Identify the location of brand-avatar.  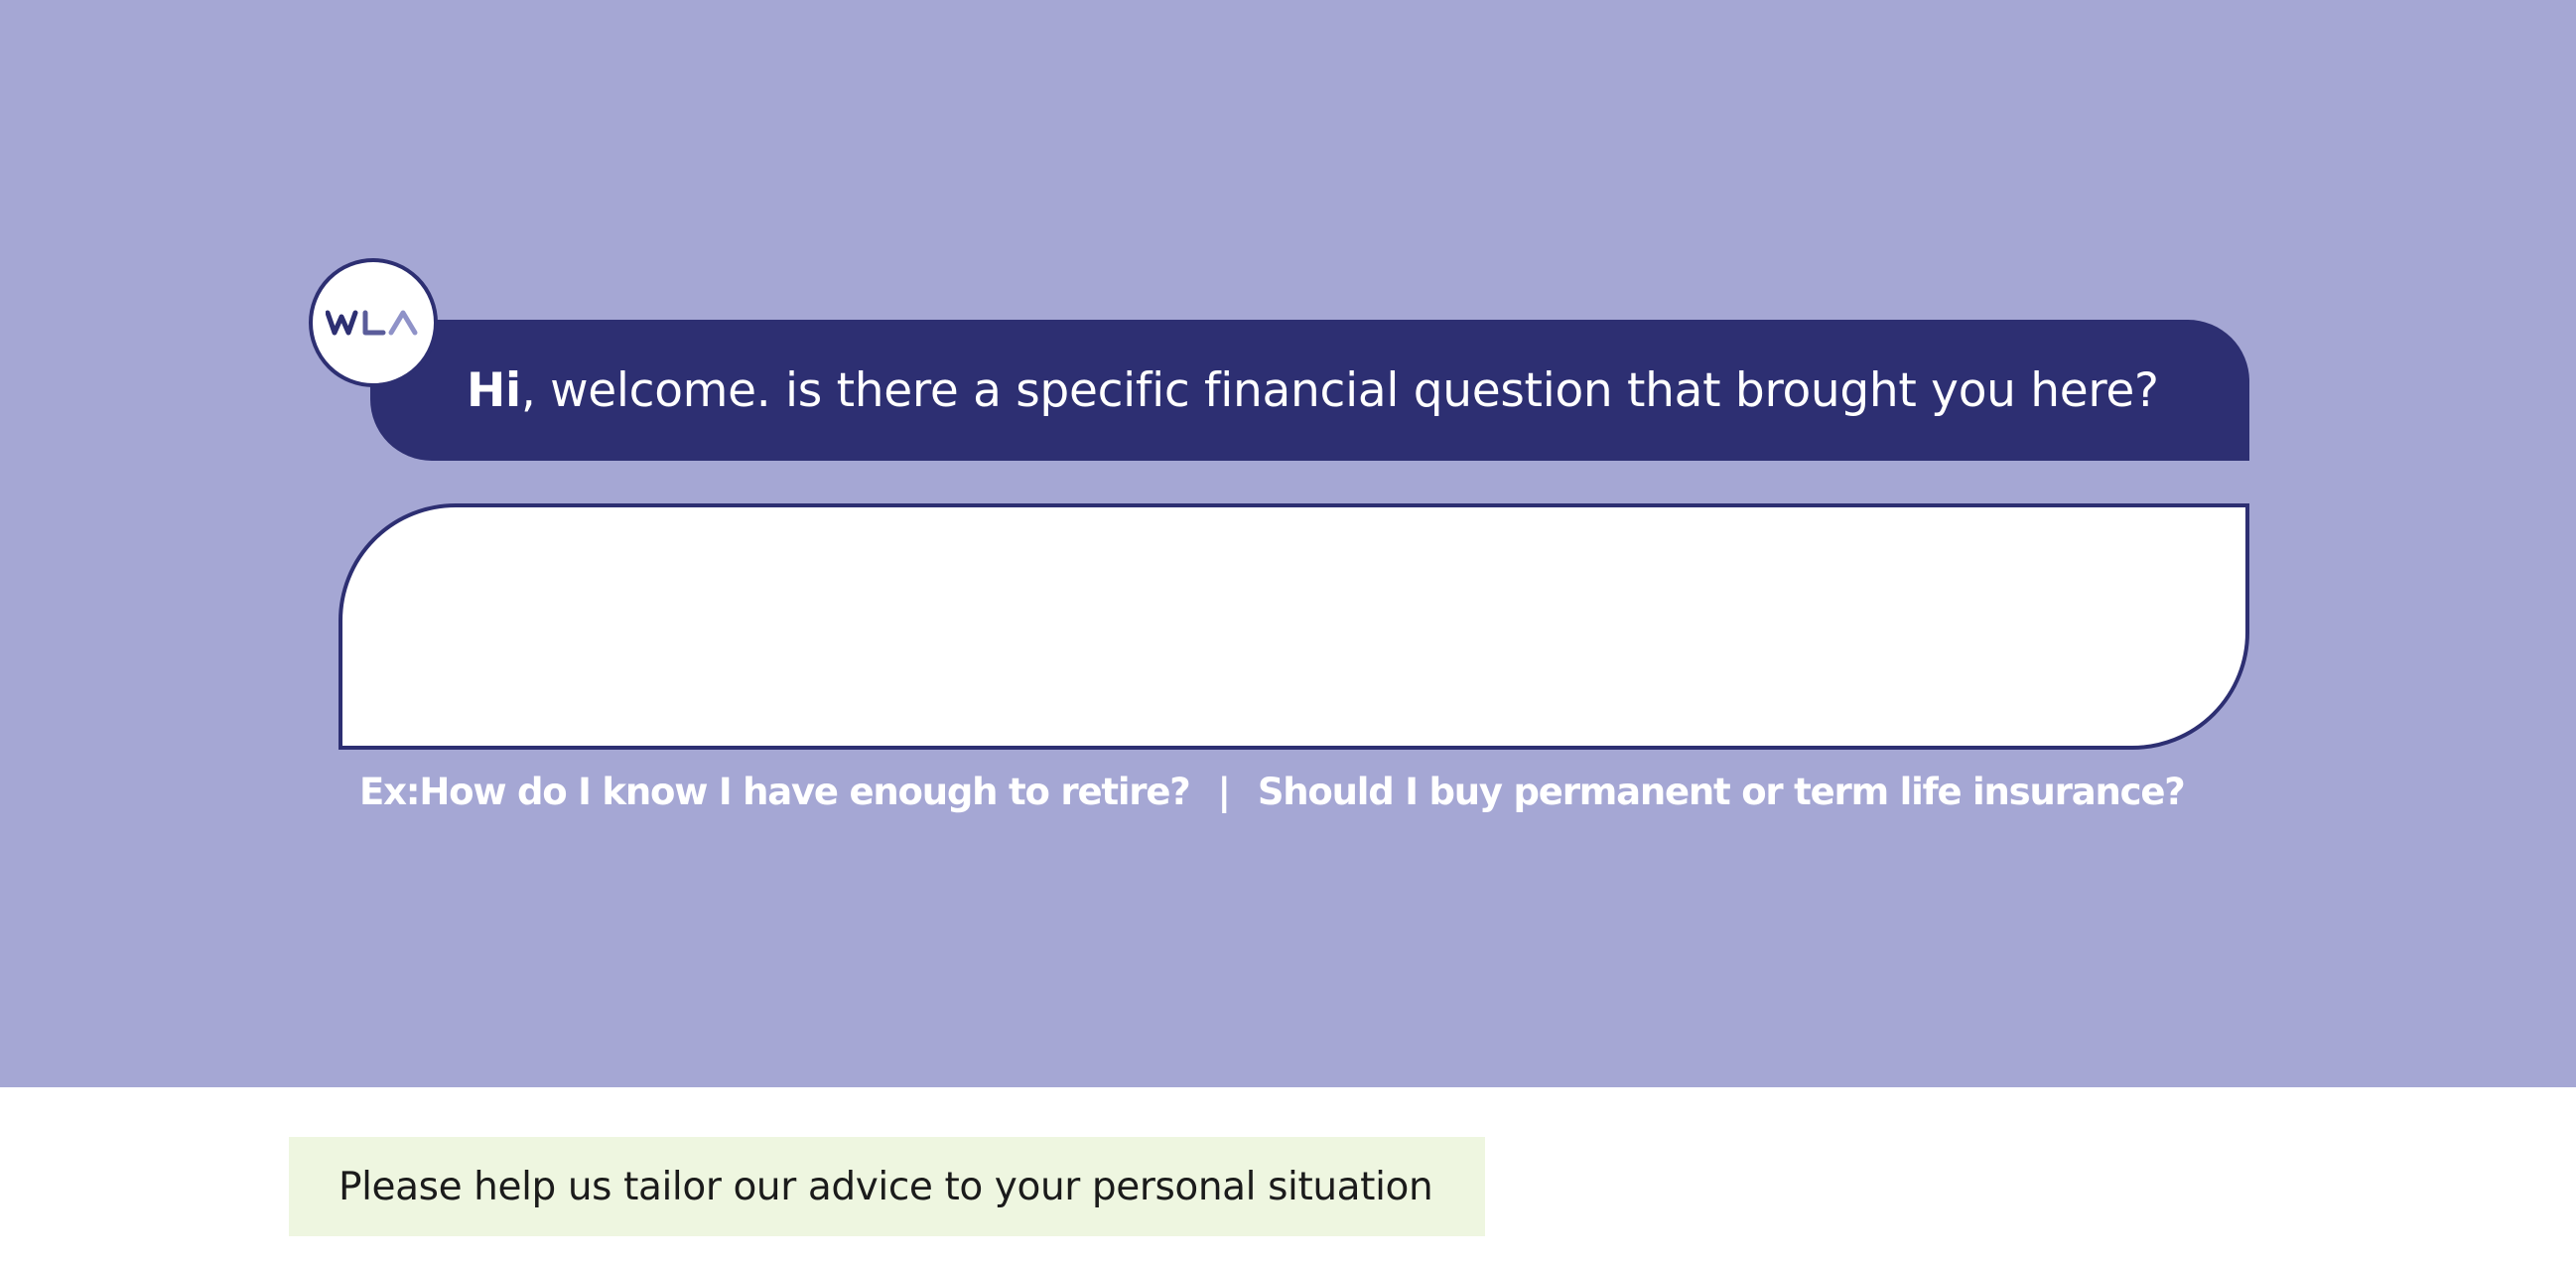
(373, 322).